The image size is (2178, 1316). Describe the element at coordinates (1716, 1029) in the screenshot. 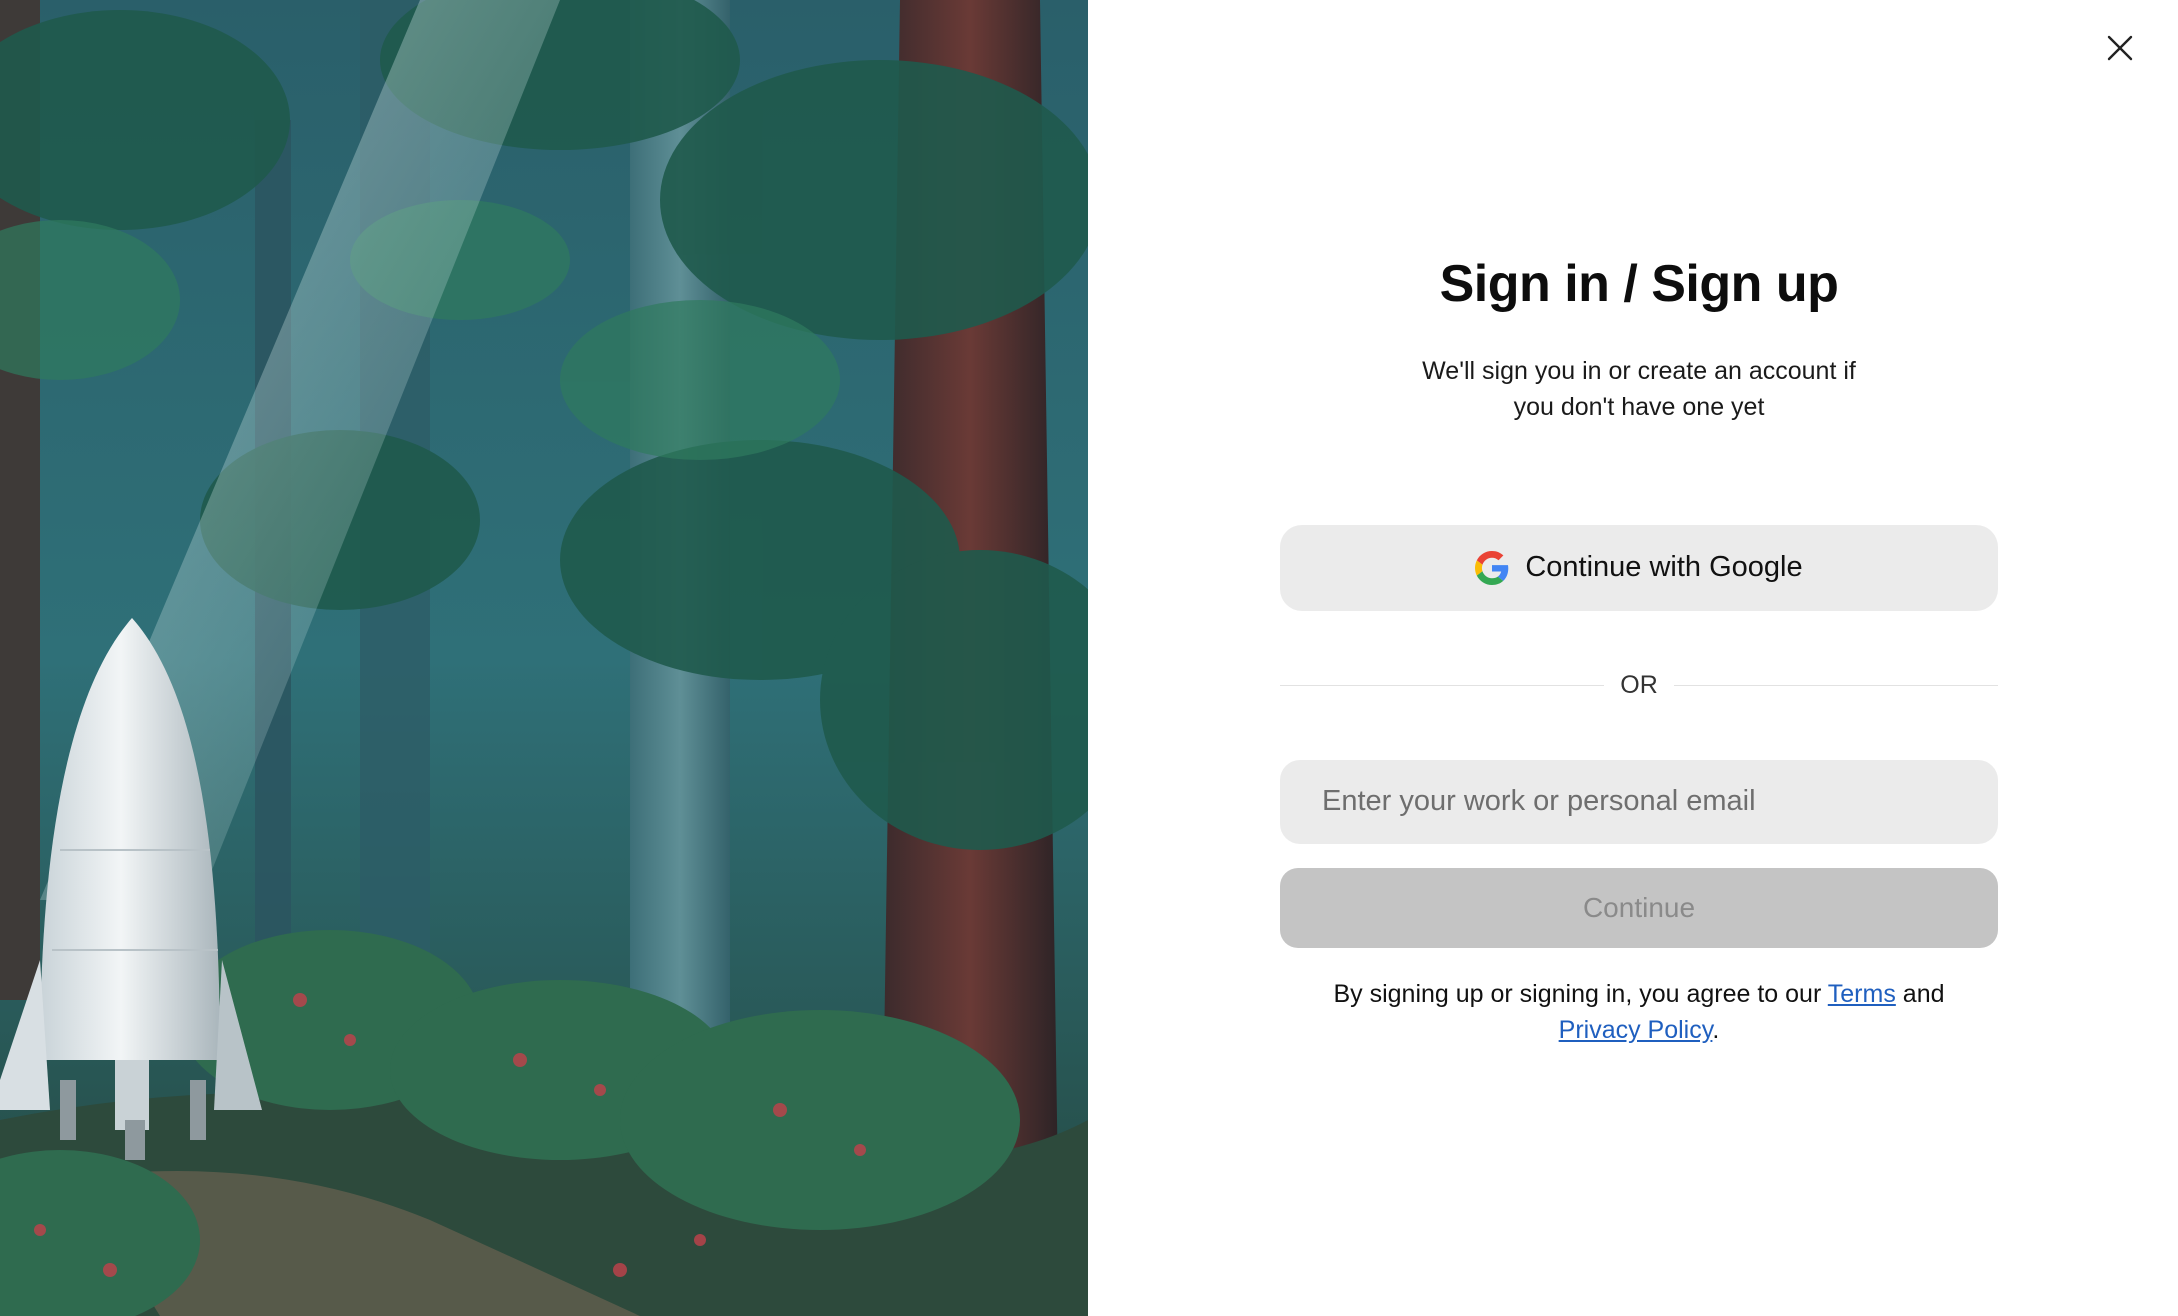

I see `legal-suffix: .` at that location.